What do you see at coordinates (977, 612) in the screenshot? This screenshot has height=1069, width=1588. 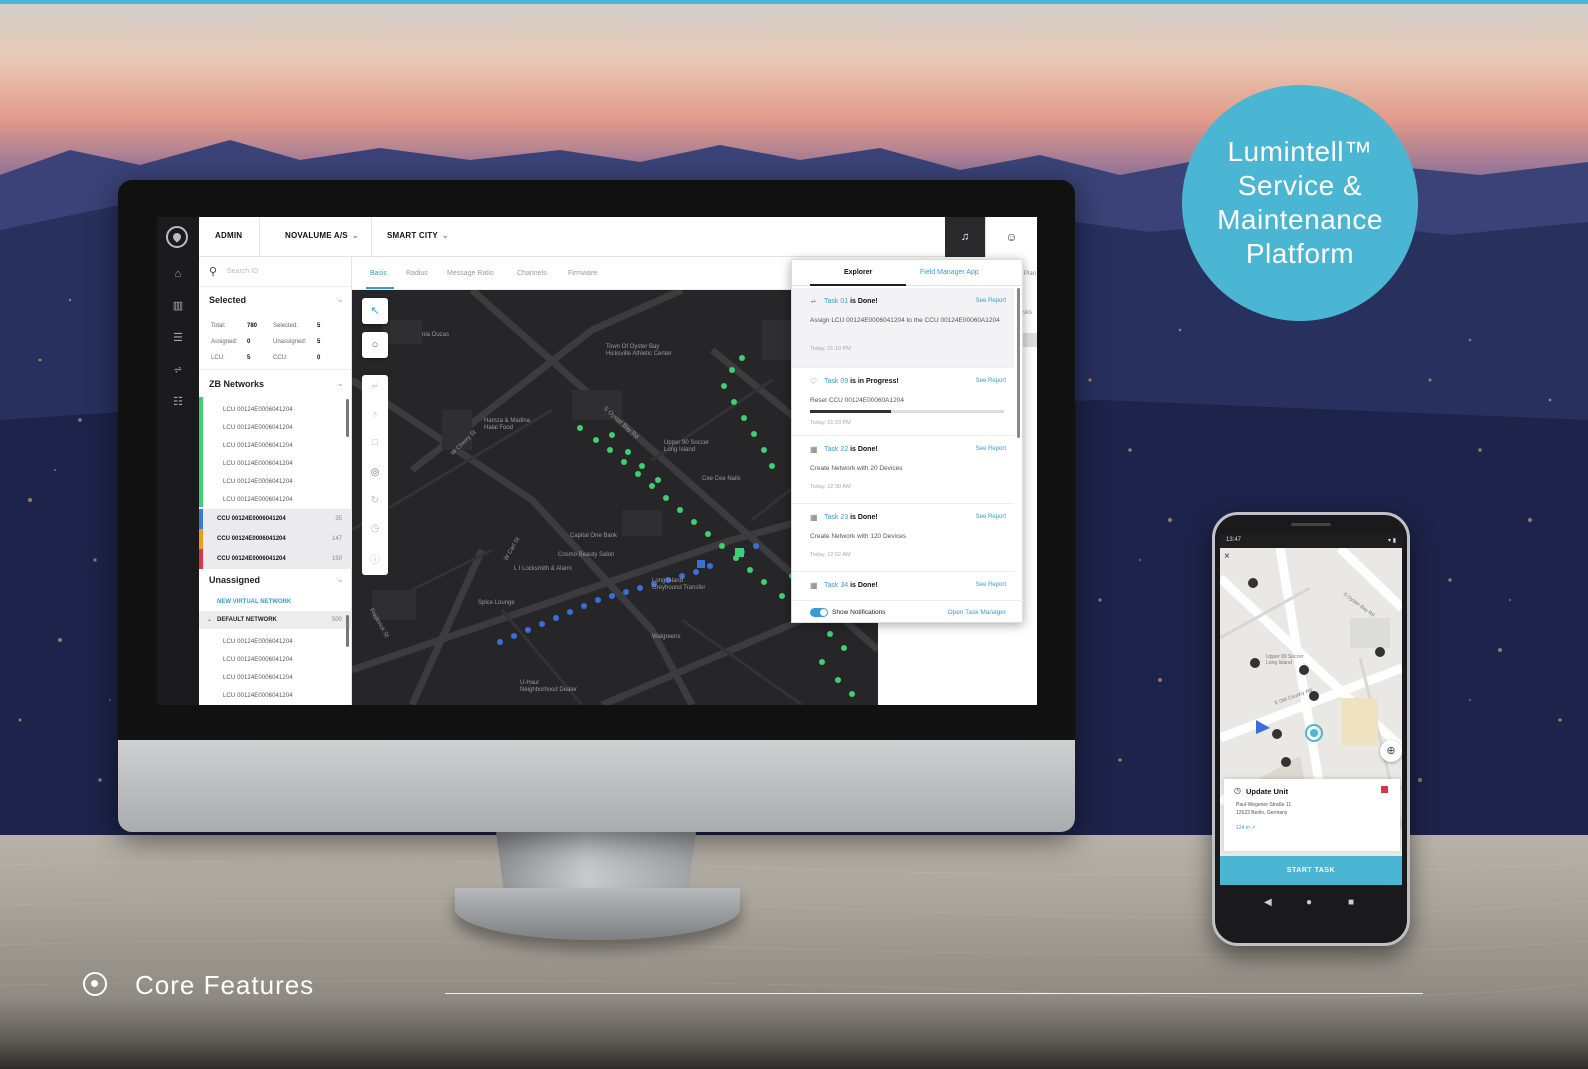 I see `open-task-manager-link: Open Task Manager` at bounding box center [977, 612].